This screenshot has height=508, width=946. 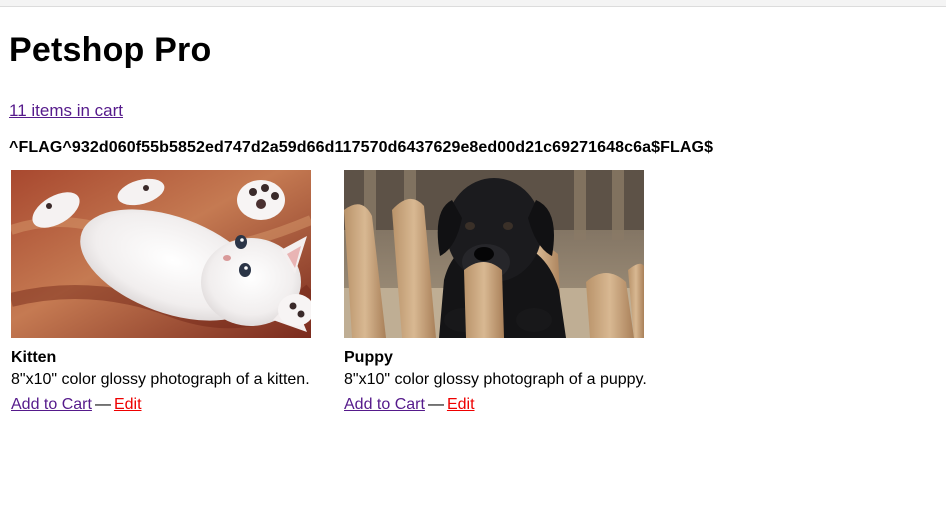 I want to click on product-name: Puppy, so click(x=368, y=357).